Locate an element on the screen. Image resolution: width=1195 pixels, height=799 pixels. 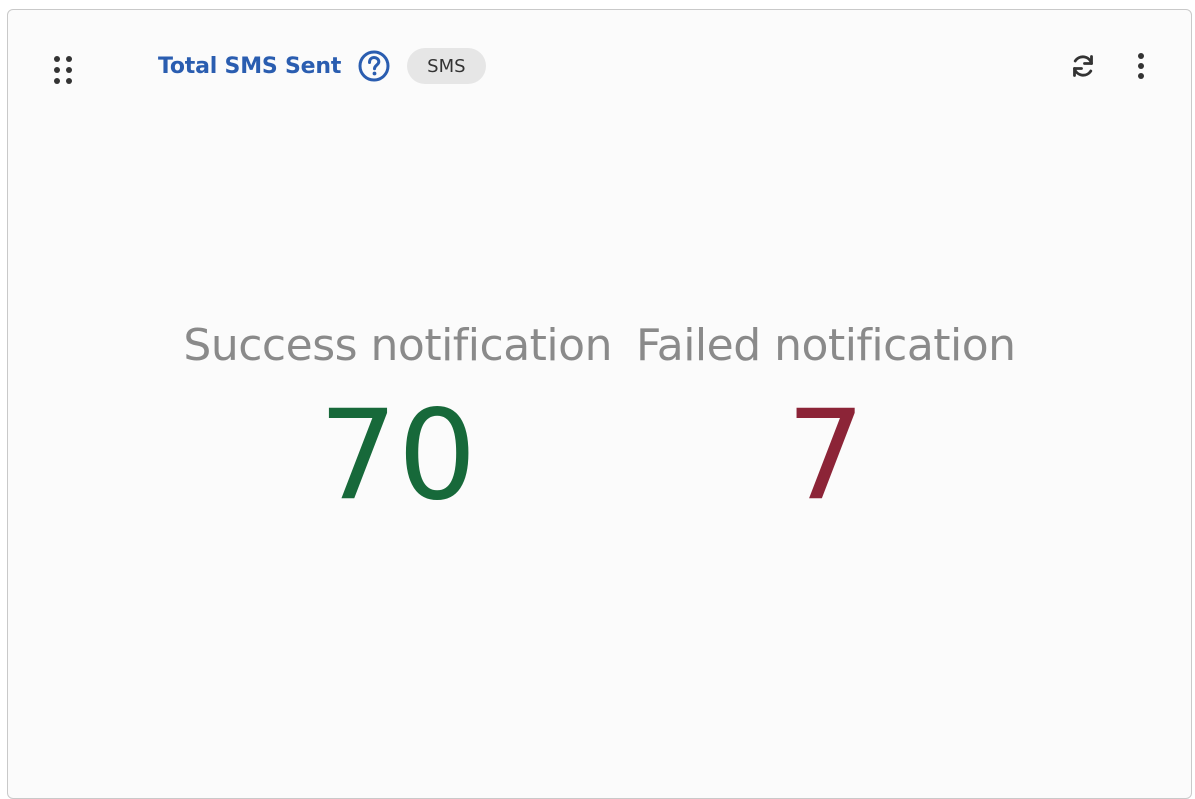
widget-title: Total SMS Sent is located at coordinates (249, 66).